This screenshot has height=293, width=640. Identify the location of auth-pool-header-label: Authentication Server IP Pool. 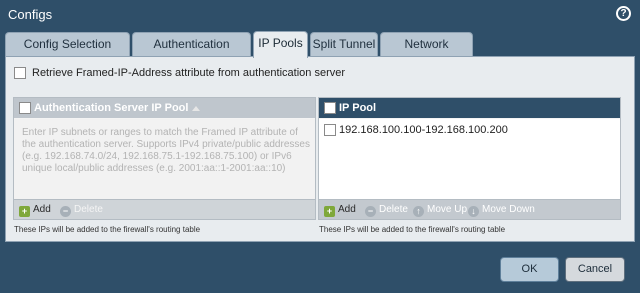
(111, 108).